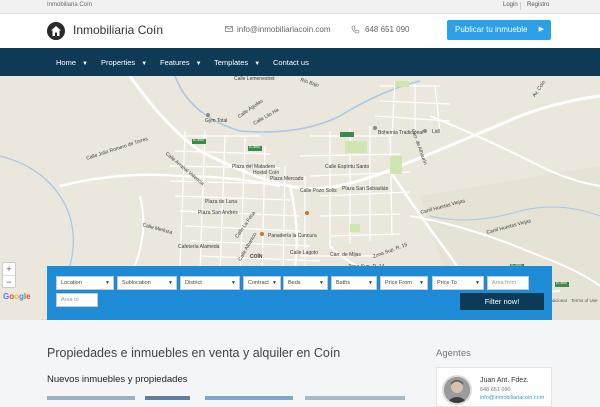  I want to click on price-from-select: Price From ▼, so click(404, 283).